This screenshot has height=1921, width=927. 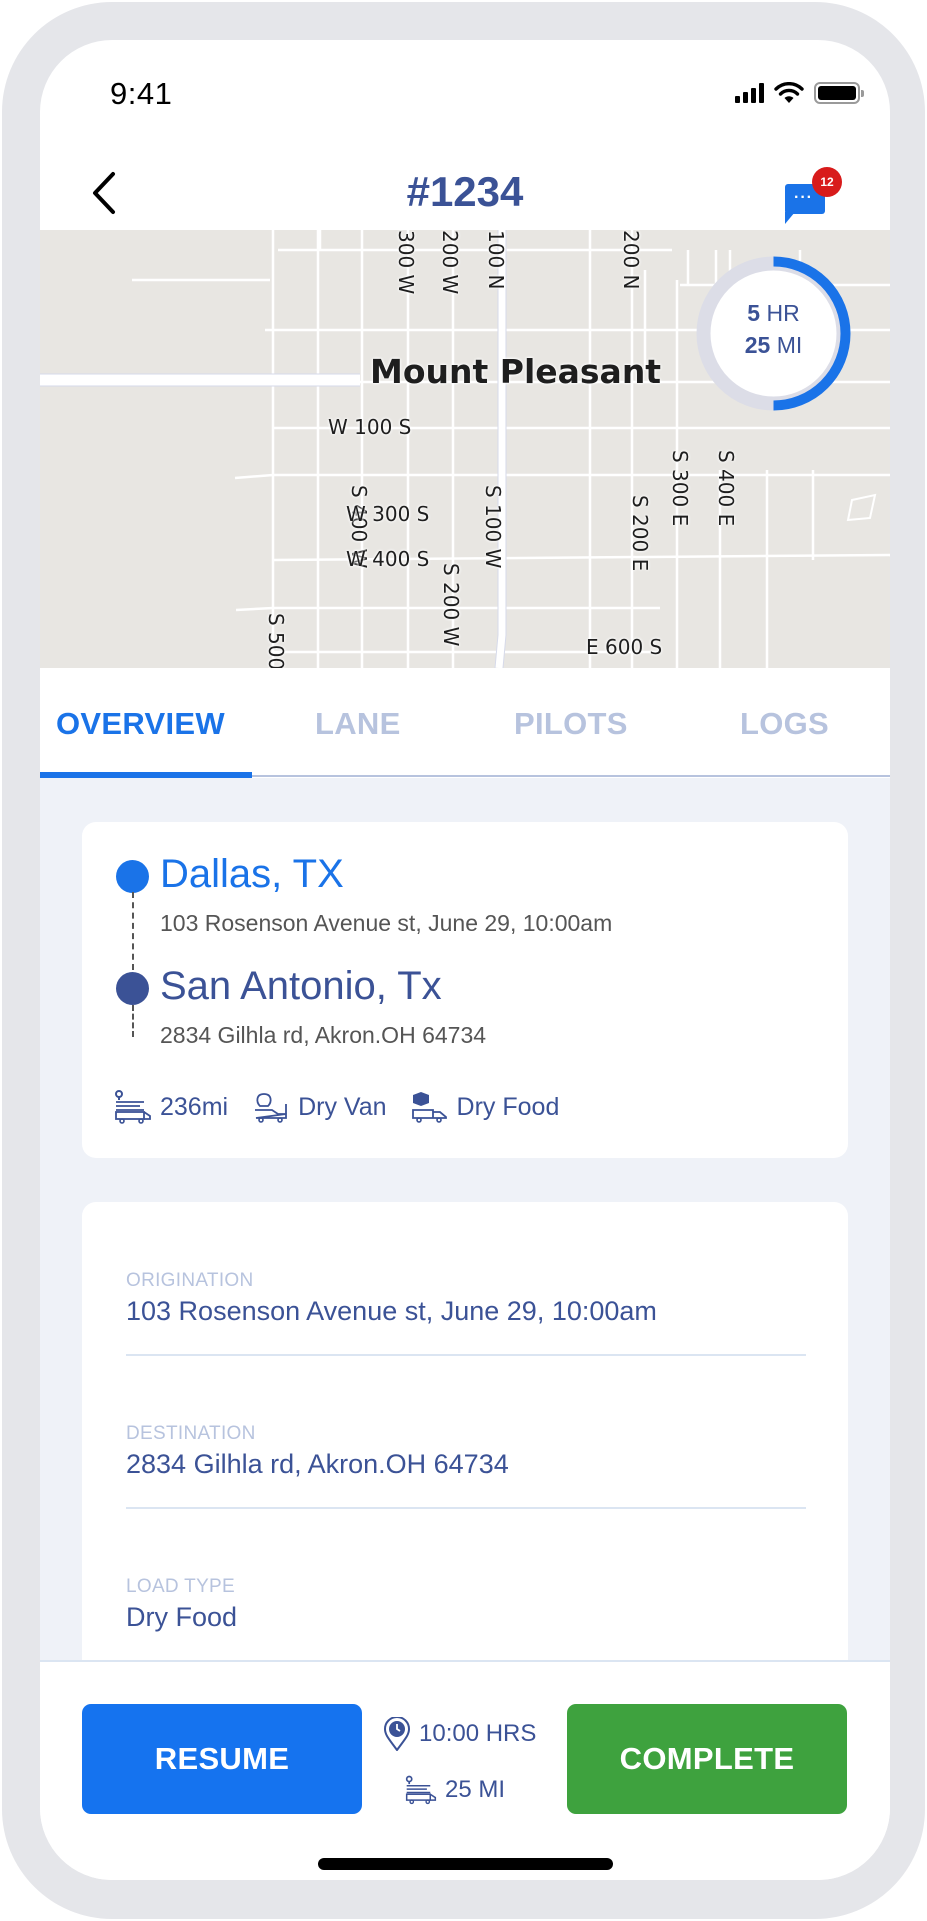 I want to click on tab-logs: LOGS, so click(x=784, y=724).